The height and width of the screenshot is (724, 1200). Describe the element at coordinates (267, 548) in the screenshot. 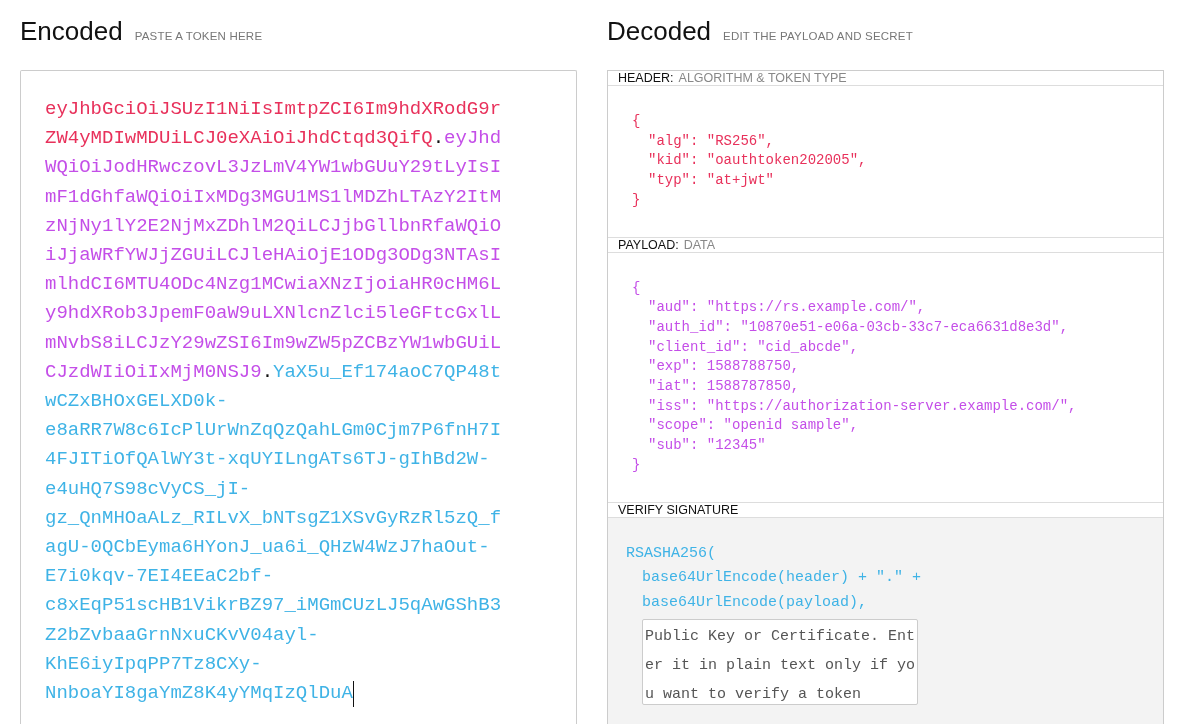

I see `token-signature-text: agU-0QCbEyma6HYonJ_ua6i_QHzW4WzJ7haOut-` at that location.